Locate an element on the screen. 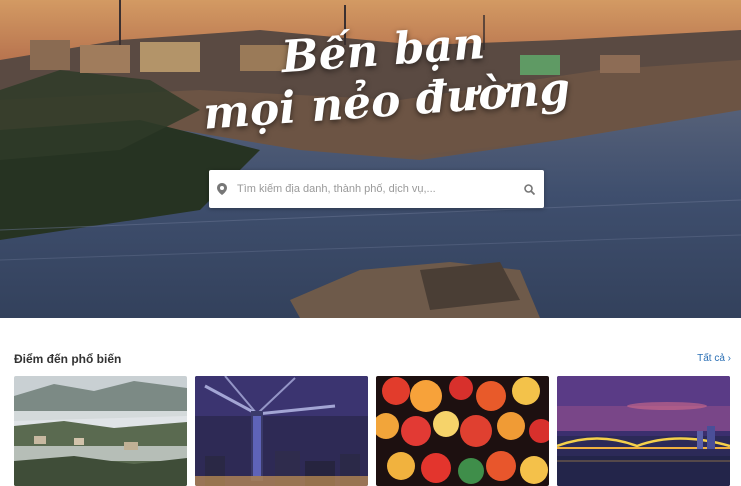 This screenshot has width=741, height=486. magnifier-icon is located at coordinates (529, 189).